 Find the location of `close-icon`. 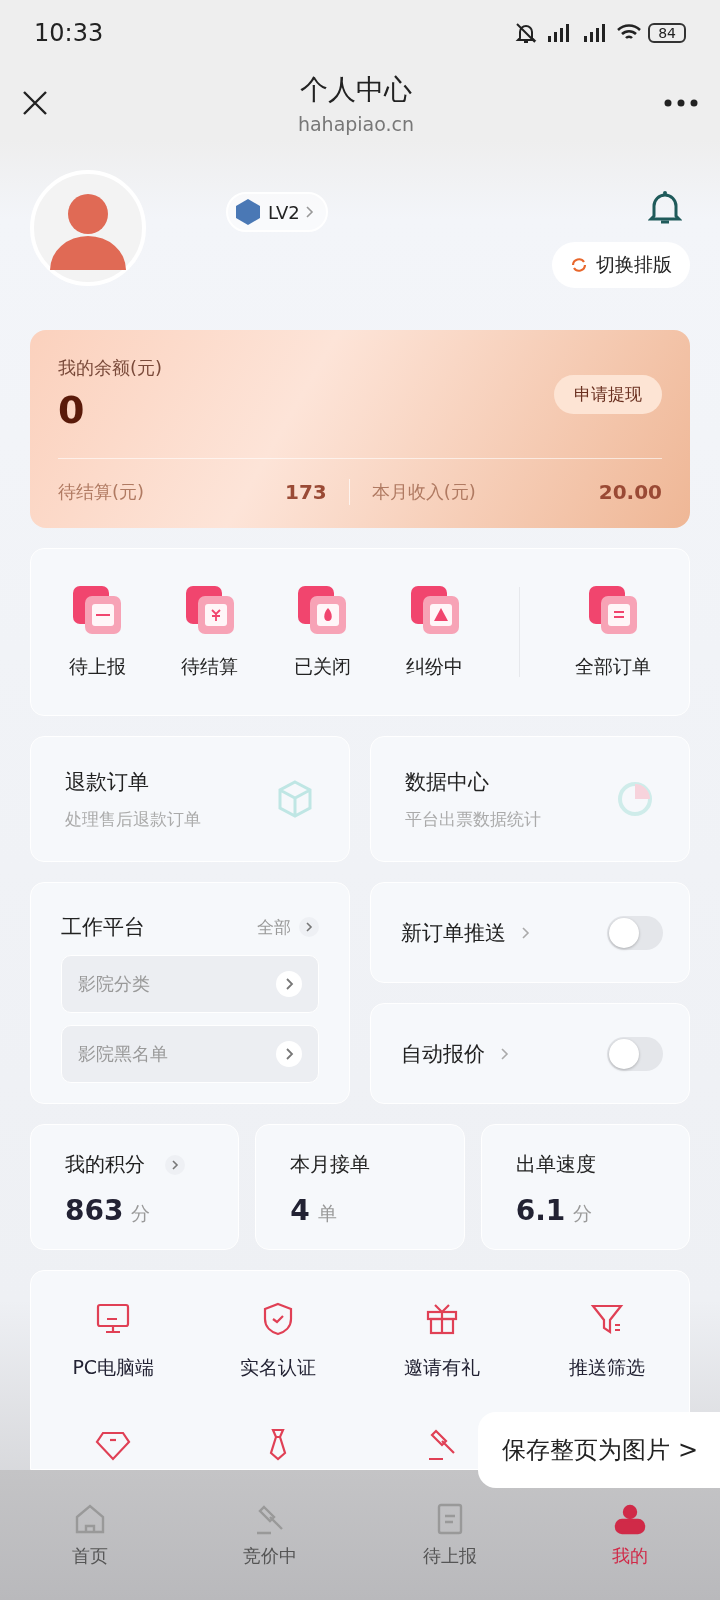

close-icon is located at coordinates (35, 103).